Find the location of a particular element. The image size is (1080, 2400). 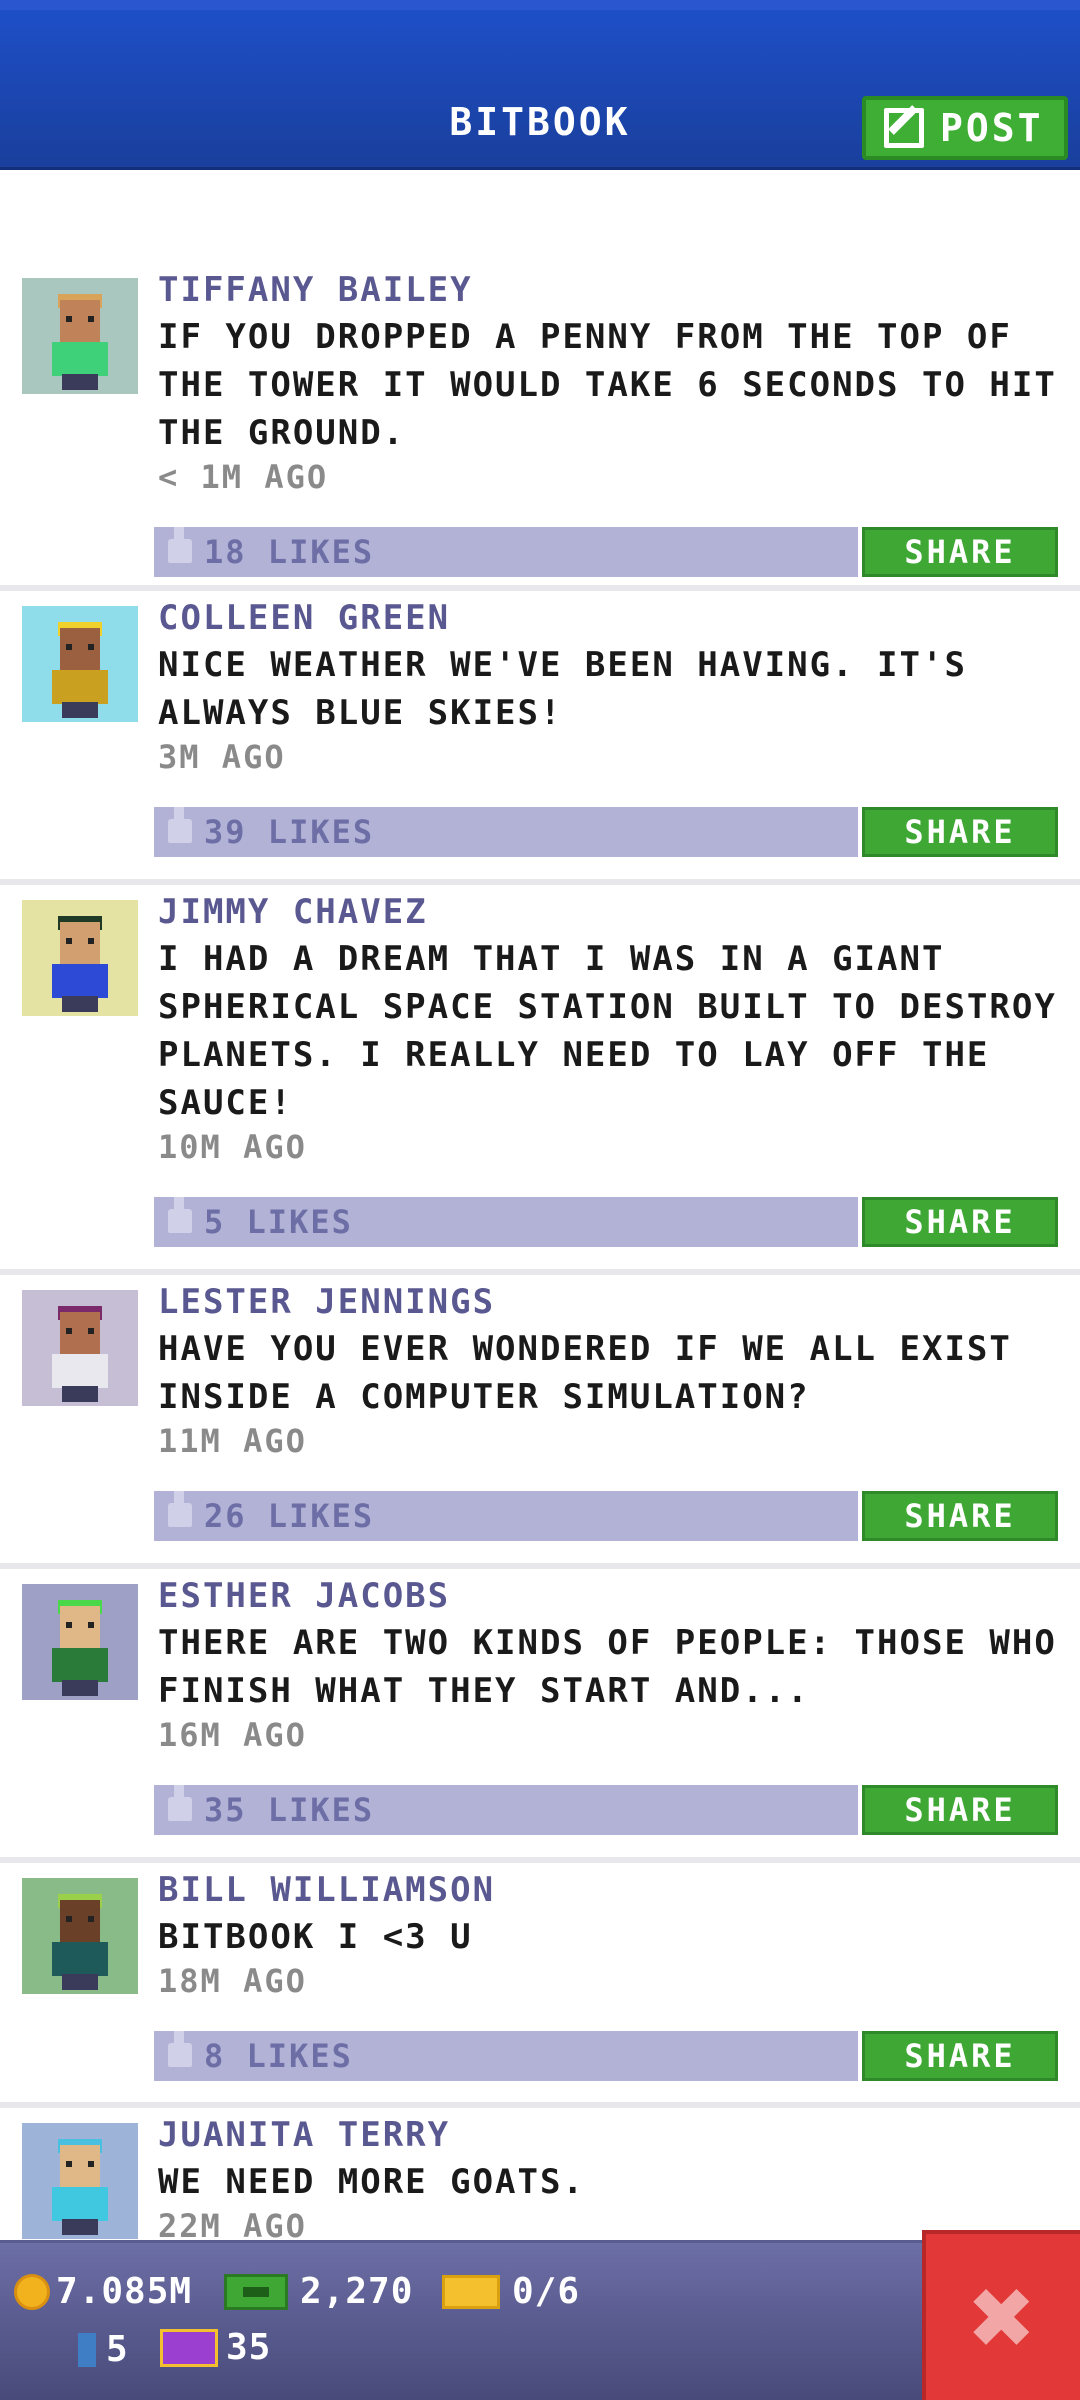

like-button: 26 LIKES is located at coordinates (506, 1516).